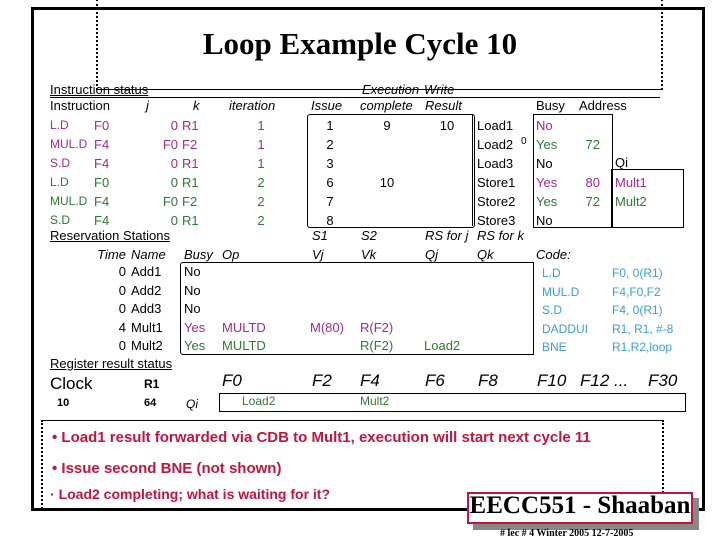 The height and width of the screenshot is (540, 720). What do you see at coordinates (592, 144) in the screenshot?
I see `buffer-address: 72` at bounding box center [592, 144].